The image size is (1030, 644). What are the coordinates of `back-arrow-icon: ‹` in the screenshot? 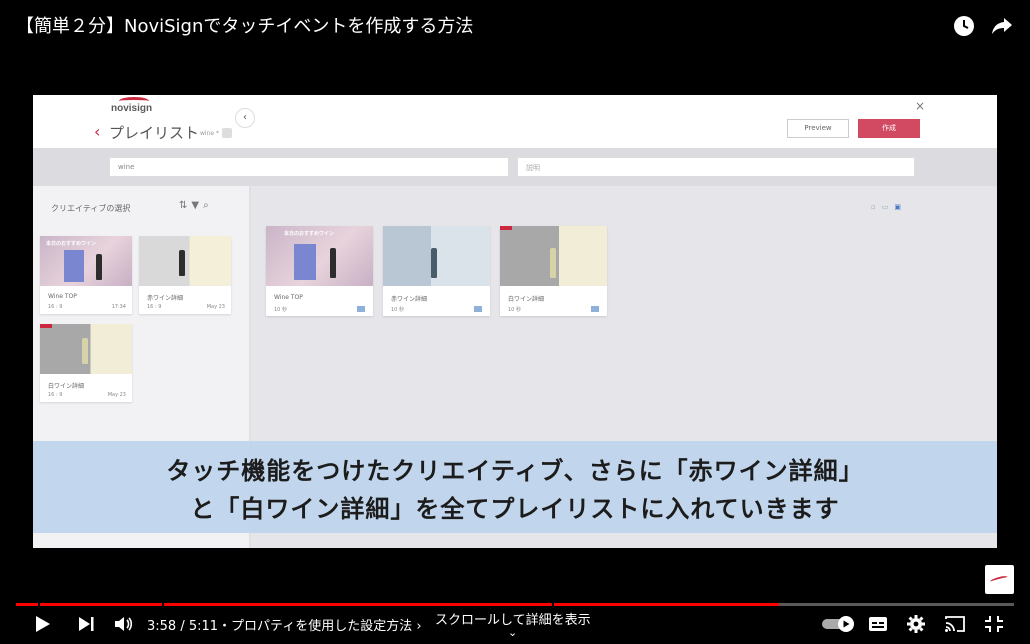 It's located at (97, 131).